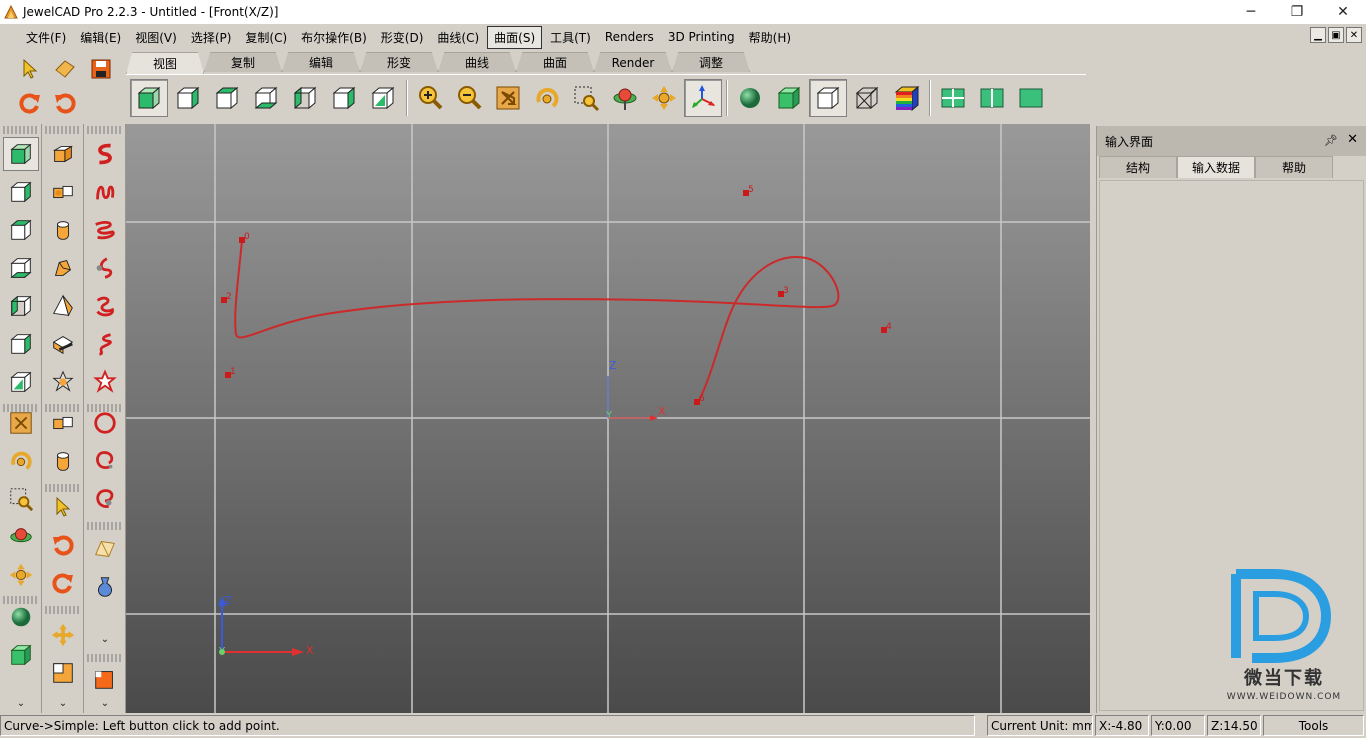  Describe the element at coordinates (243, 62) in the screenshot. I see `tab-copy: 复制` at that location.